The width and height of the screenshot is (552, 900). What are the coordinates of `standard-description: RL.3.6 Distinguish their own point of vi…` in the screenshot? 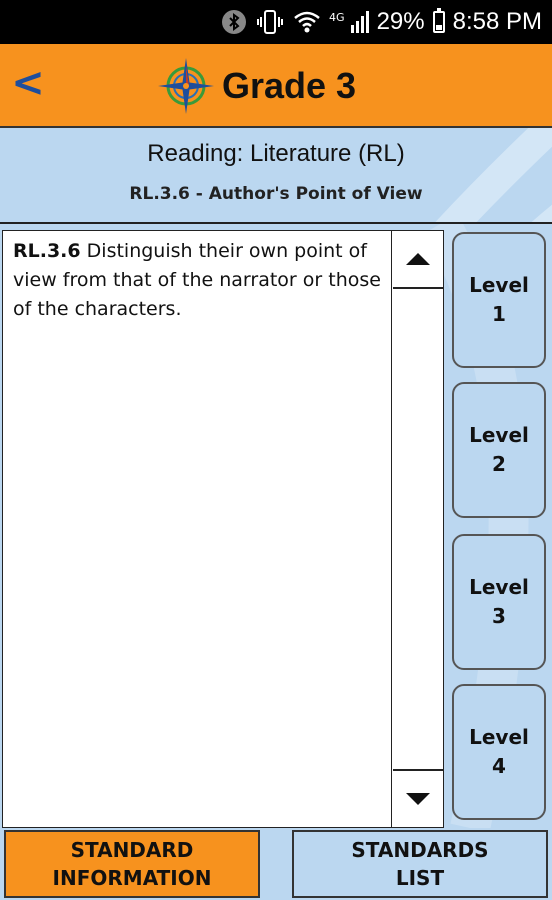 It's located at (200, 280).